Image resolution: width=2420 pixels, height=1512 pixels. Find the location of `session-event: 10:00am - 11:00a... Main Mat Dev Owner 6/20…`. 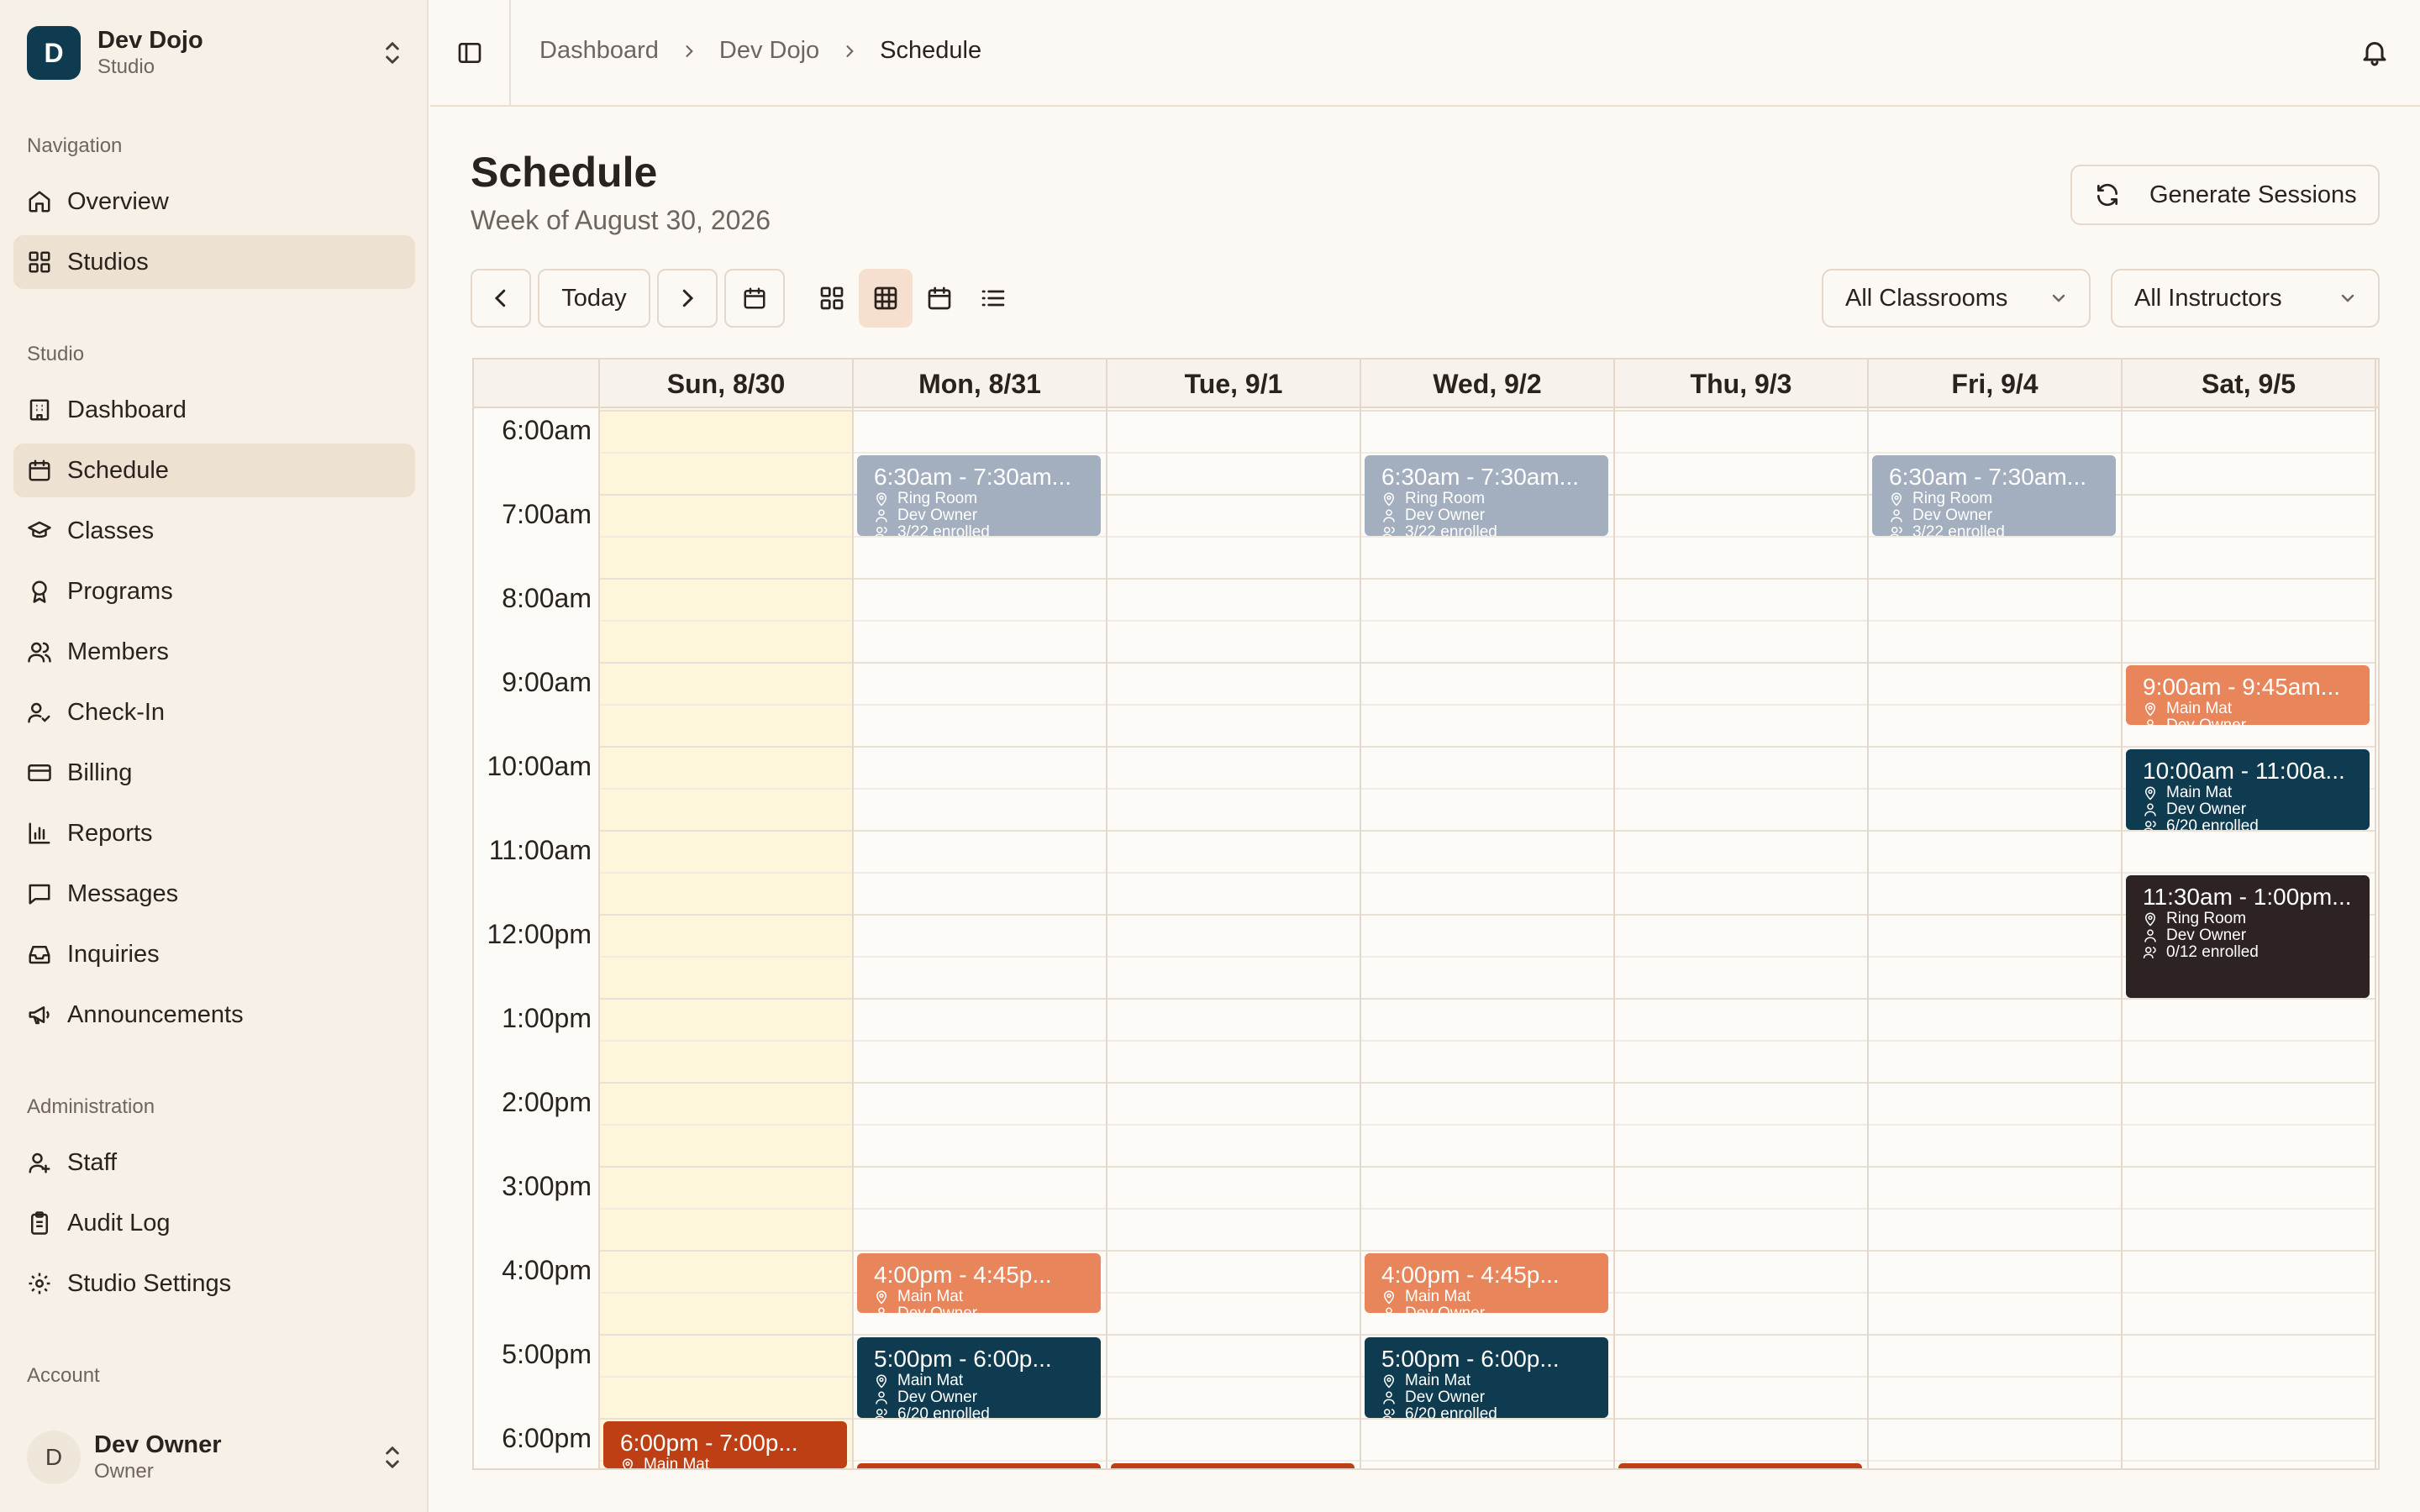

session-event: 10:00am - 11:00a... Main Mat Dev Owner 6/20… is located at coordinates (2248, 789).